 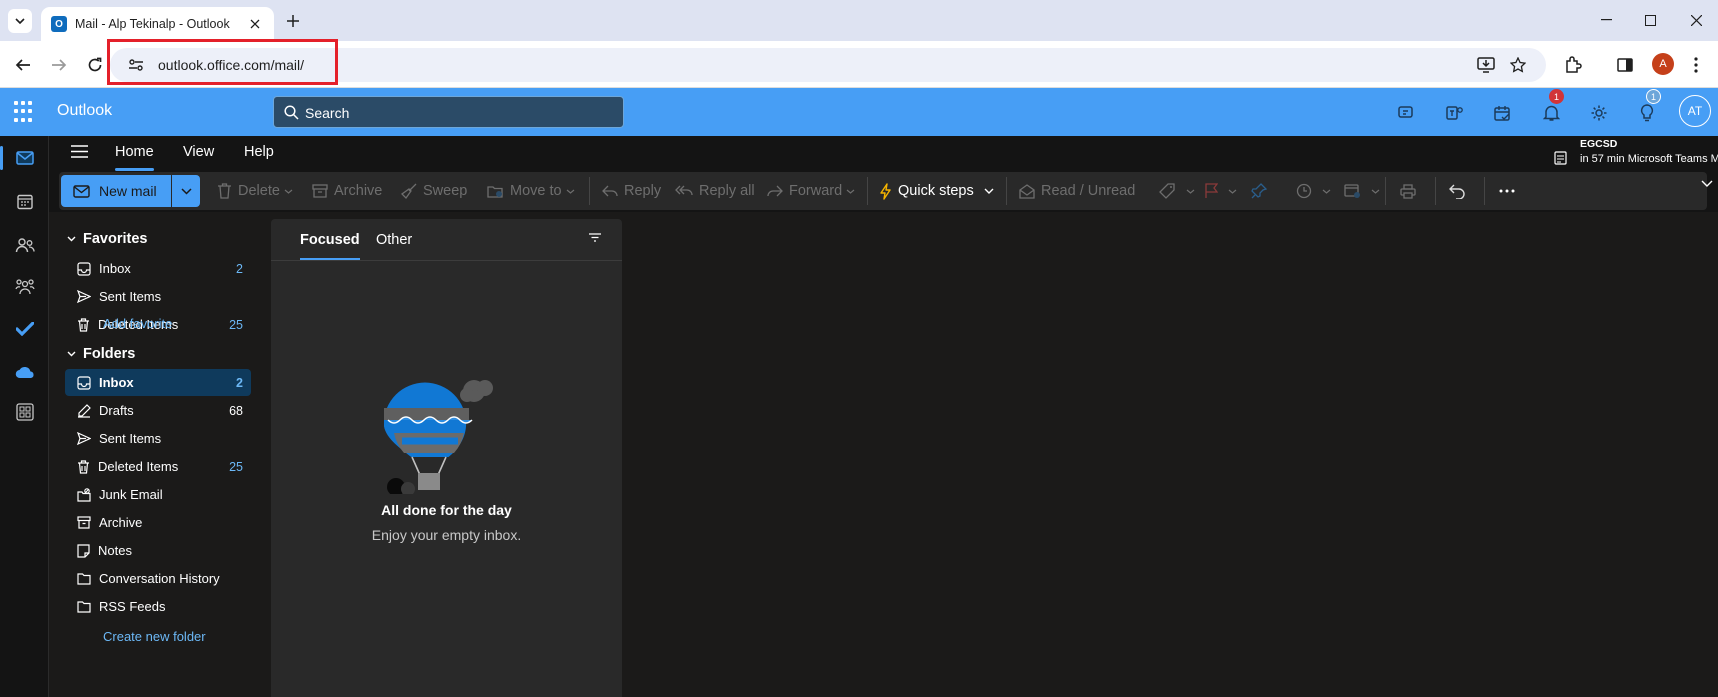 What do you see at coordinates (631, 191) in the screenshot?
I see `reply-button: Reply` at bounding box center [631, 191].